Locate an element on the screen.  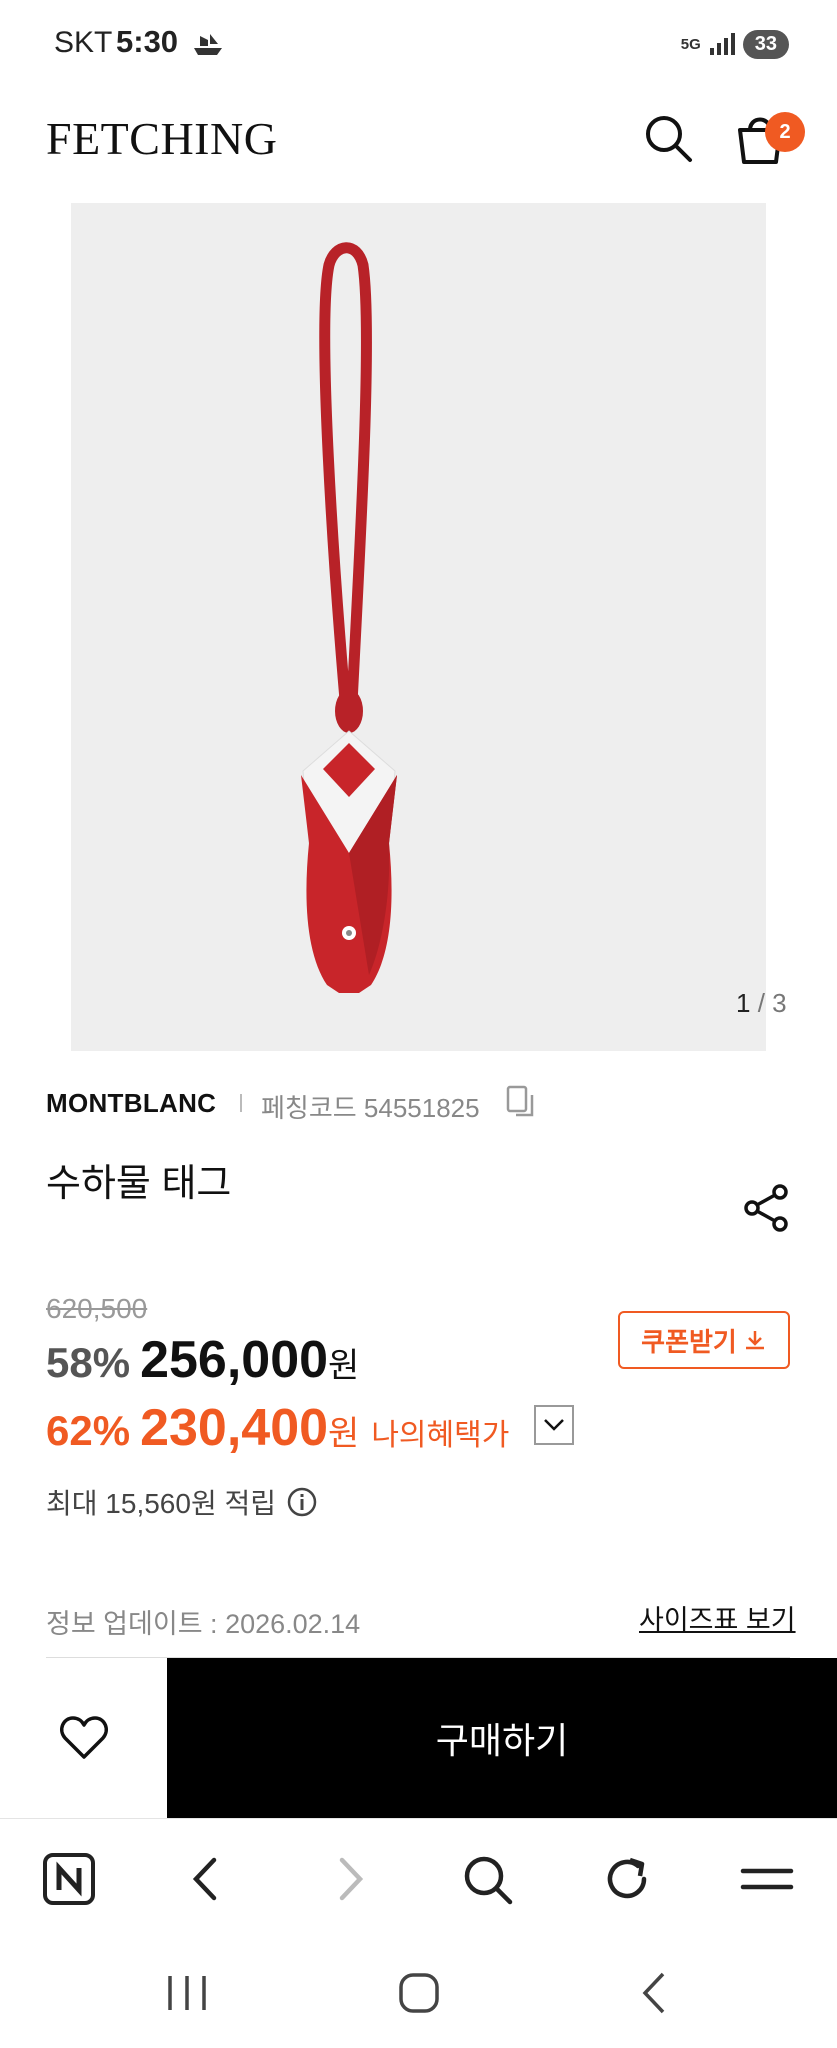
share-icon is located at coordinates (766, 1208).